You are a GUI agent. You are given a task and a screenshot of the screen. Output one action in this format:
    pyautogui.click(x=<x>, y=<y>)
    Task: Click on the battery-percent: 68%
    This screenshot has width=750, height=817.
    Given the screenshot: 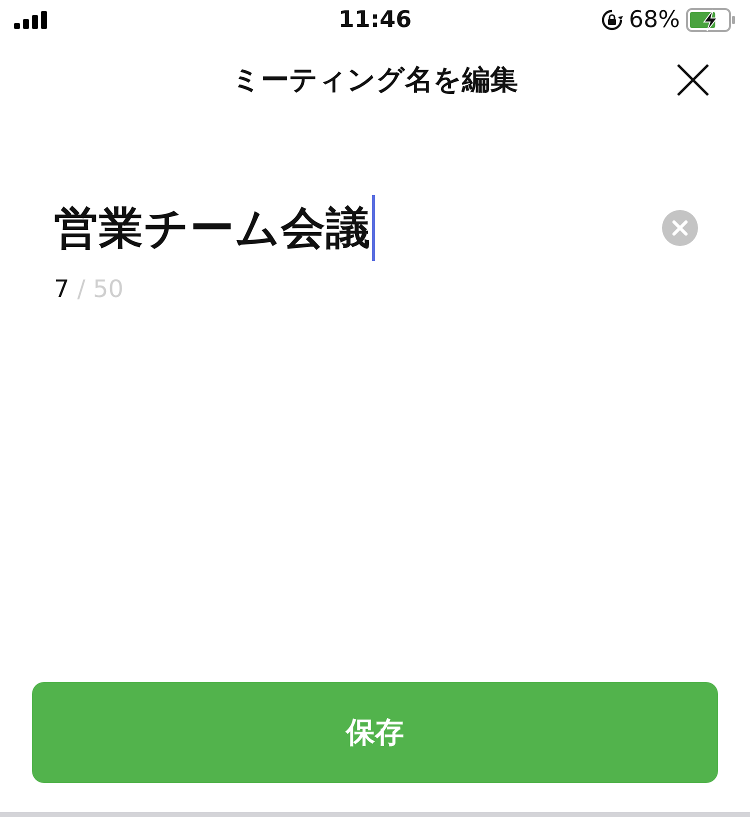 What is the action you would take?
    pyautogui.click(x=654, y=20)
    